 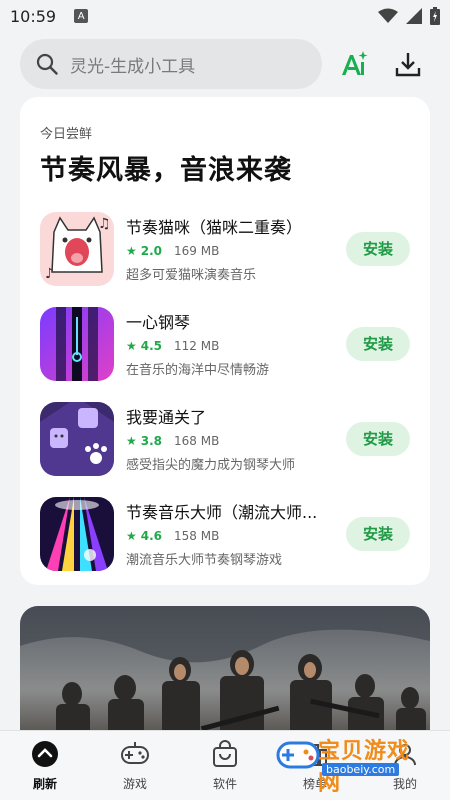 I want to click on app-info: 节奏猫咪（猫咪二重奏） ★ 2.0 169 MB 超多可爱猫咪演奏音乐, so click(x=233, y=248).